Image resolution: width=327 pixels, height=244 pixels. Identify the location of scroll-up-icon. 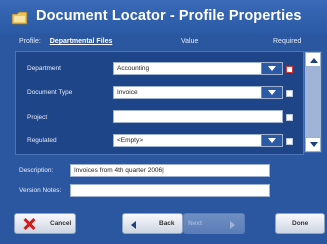
(313, 59).